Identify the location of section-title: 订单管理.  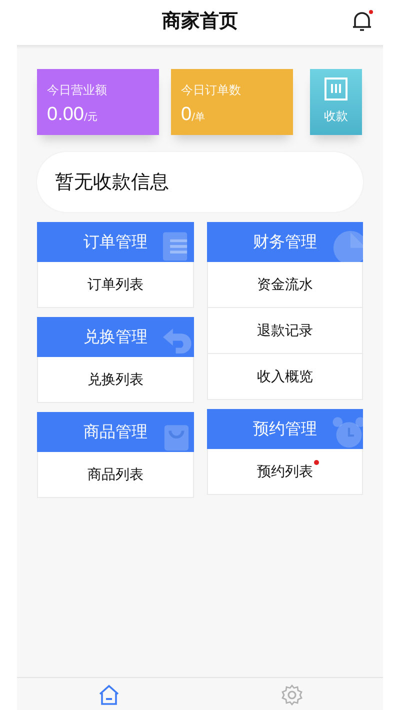
(115, 242).